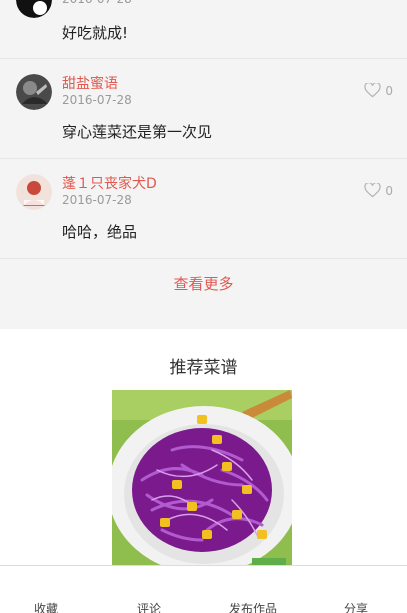 The image size is (407, 613). Describe the element at coordinates (137, 132) in the screenshot. I see `comment-text: 穿心莲菜还是第一次见` at that location.